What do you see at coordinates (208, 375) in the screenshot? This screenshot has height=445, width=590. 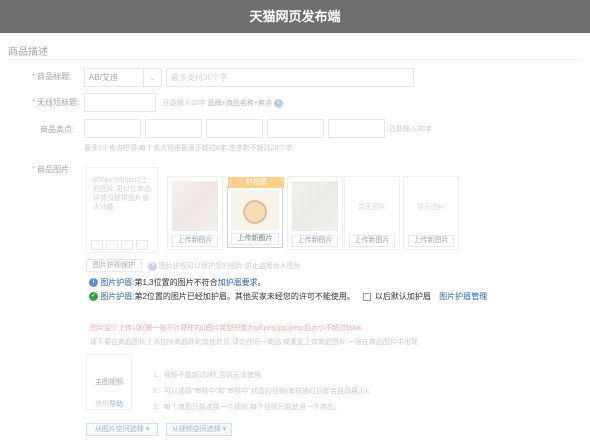 I see `video-rule-1: 1、视频不能超过9秒,否则无法使用;` at bounding box center [208, 375].